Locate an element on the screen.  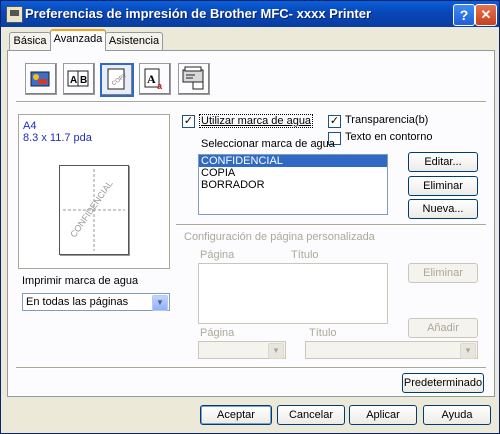
list-item: BORRADOR is located at coordinates (293, 185).